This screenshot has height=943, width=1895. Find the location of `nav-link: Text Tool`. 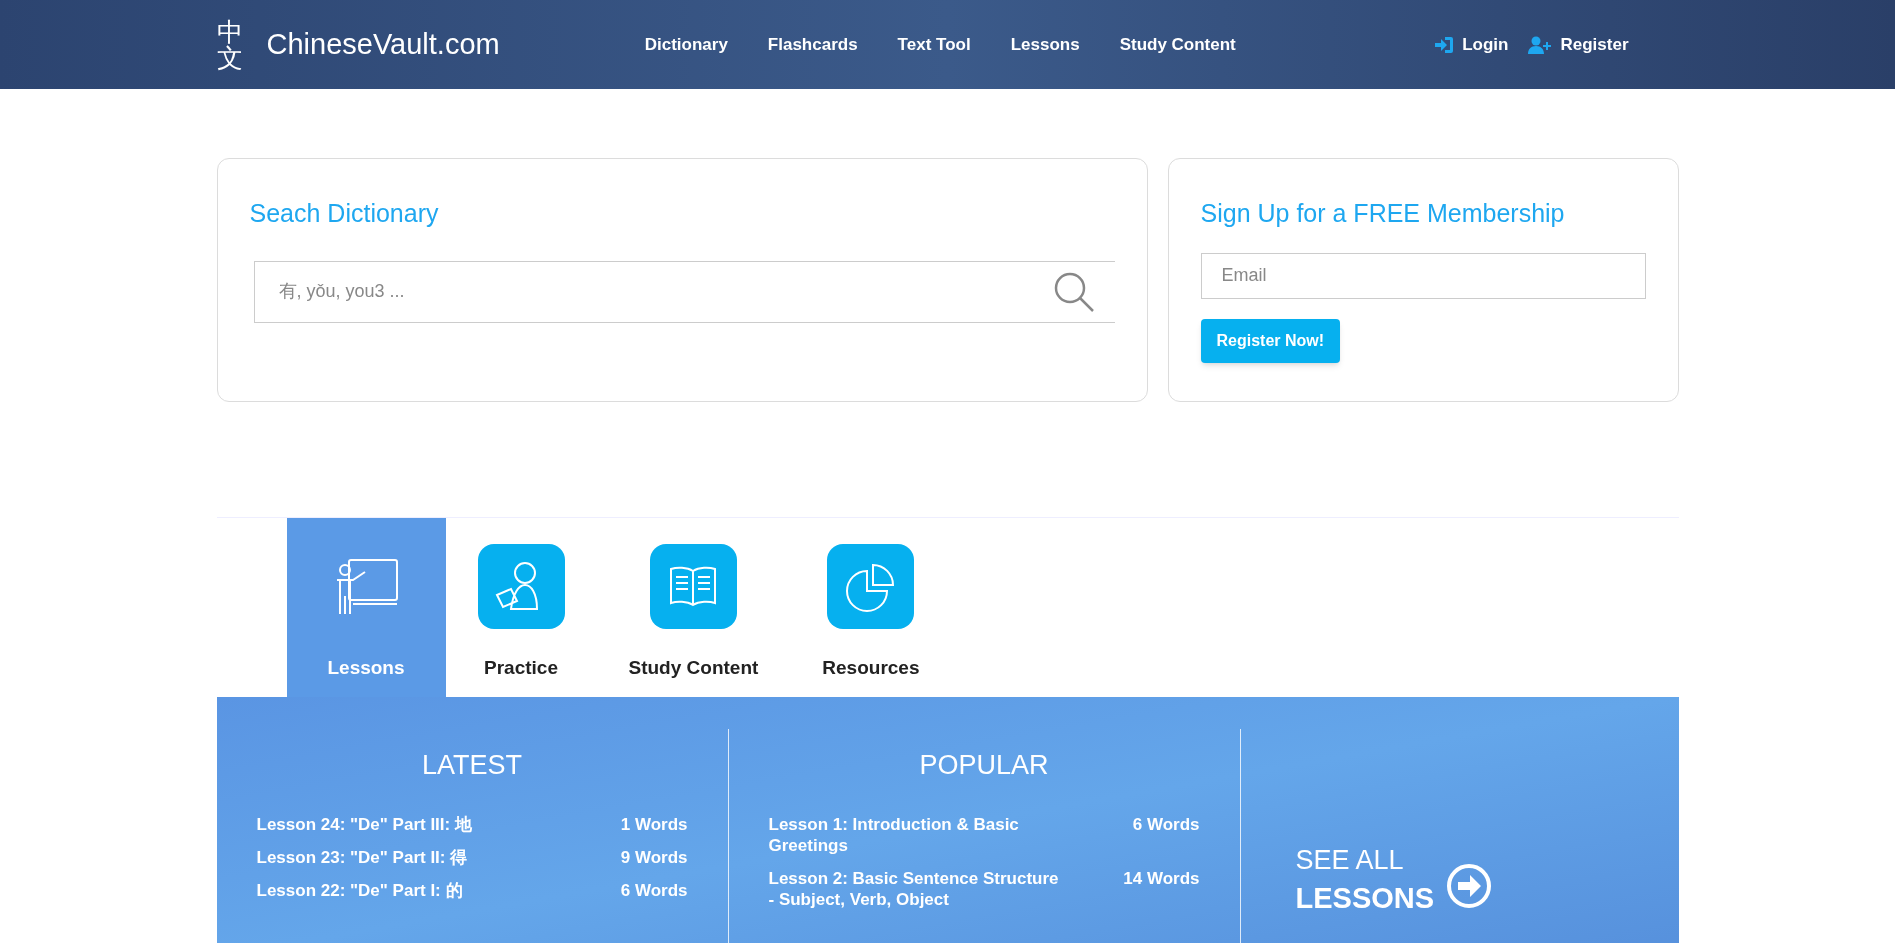

nav-link: Text Tool is located at coordinates (934, 44).